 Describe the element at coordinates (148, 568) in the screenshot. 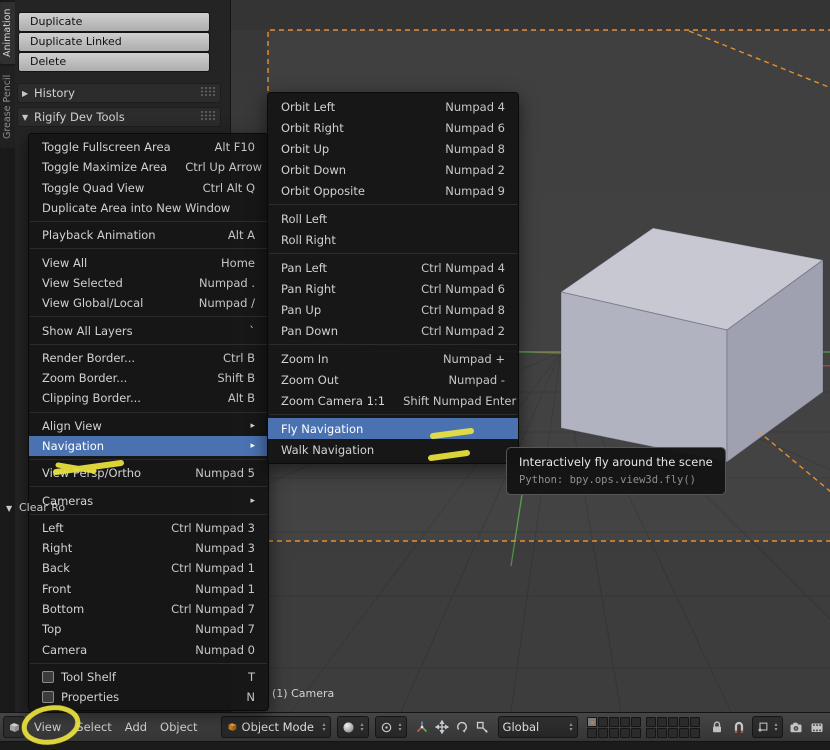

I see `menu-item-back: Back Ctrl Numpad 1` at that location.